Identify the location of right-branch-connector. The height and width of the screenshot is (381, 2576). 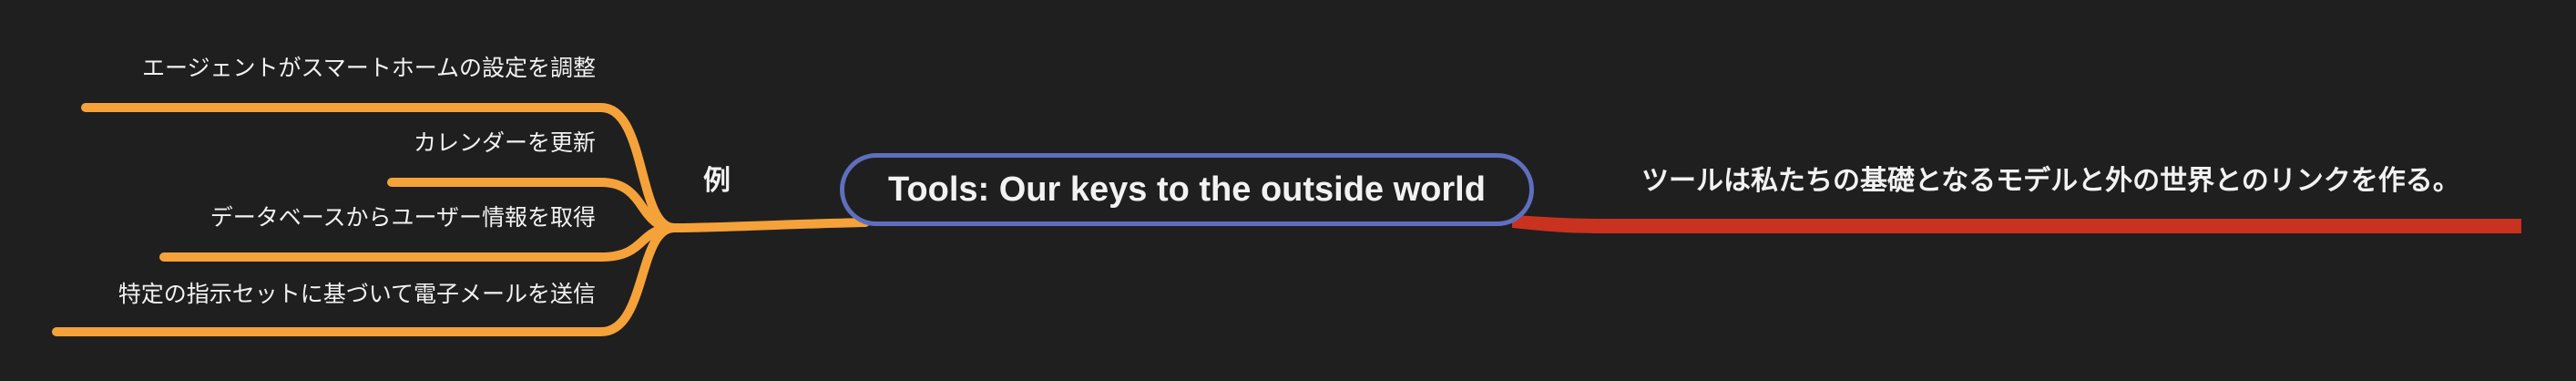
(2016, 224).